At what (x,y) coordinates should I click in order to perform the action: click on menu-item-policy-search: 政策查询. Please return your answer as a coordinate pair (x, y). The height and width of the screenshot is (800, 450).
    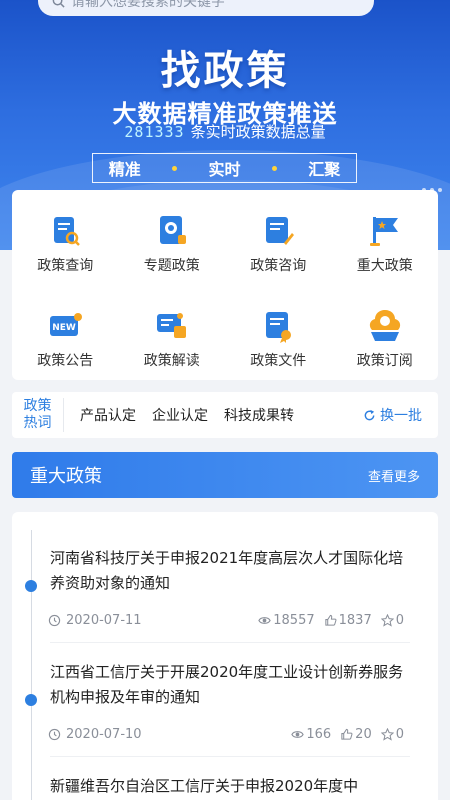
    Looking at the image, I should click on (65, 243).